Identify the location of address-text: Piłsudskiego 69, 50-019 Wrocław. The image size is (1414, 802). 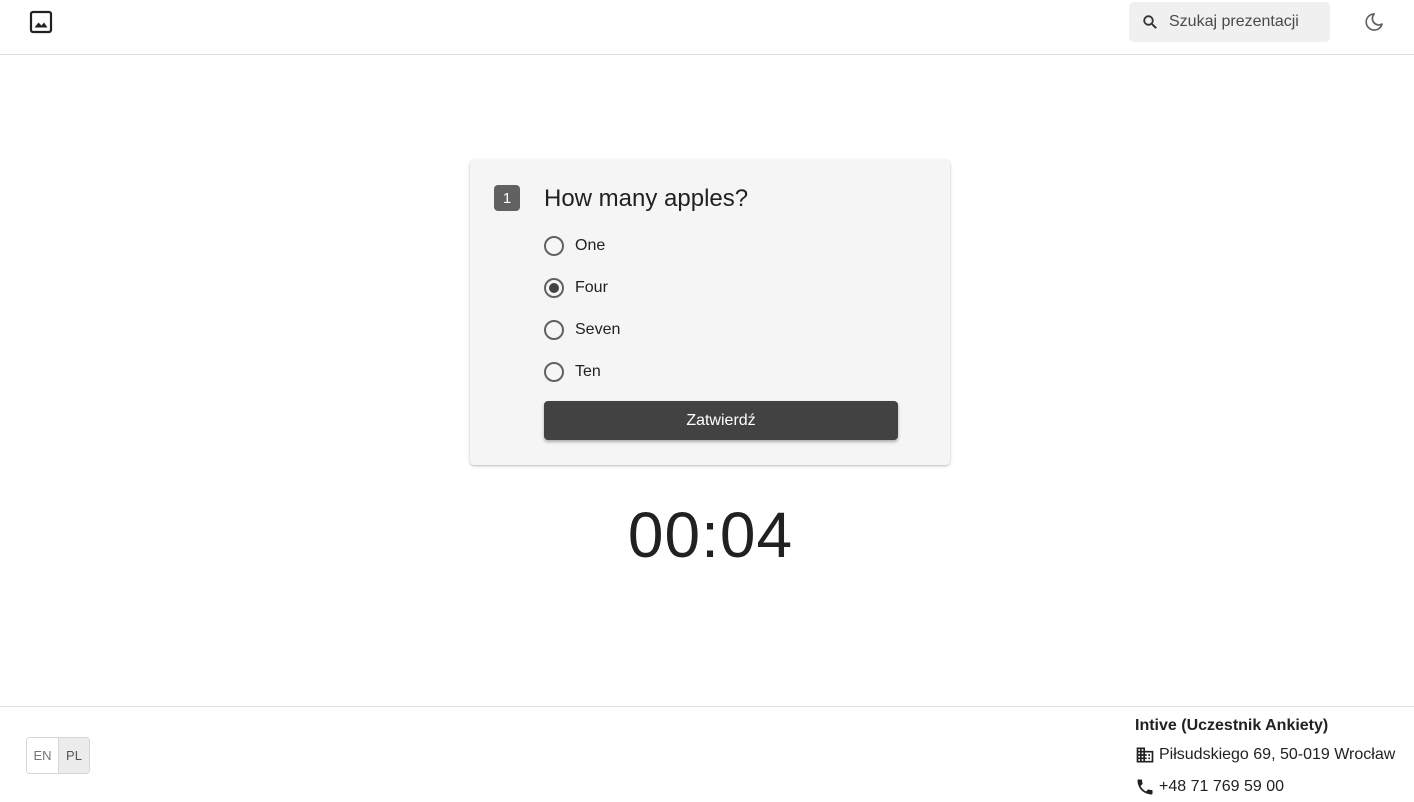
(1277, 754).